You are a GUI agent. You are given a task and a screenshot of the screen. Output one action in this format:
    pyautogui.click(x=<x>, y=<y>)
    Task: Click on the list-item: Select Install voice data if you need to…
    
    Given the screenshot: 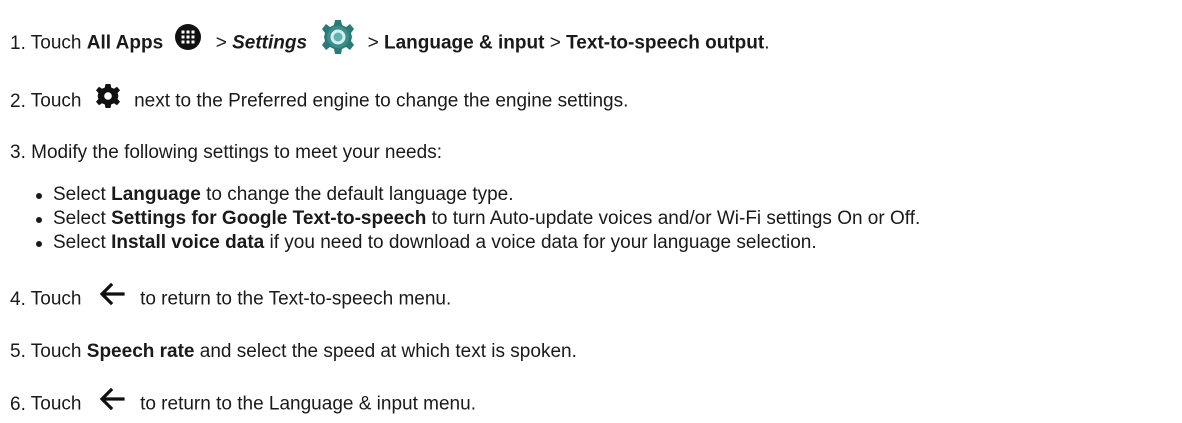 What is the action you would take?
    pyautogui.click(x=478, y=243)
    